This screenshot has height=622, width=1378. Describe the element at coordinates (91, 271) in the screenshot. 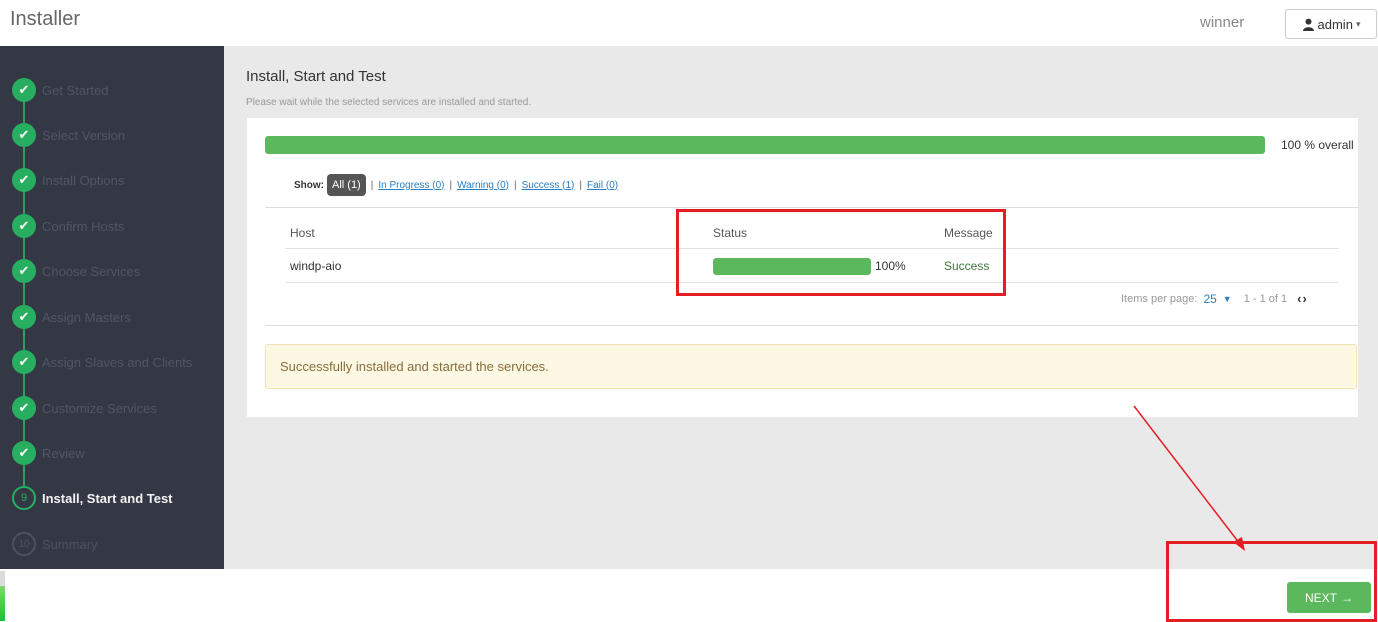

I see `step-label: Choose Services` at that location.